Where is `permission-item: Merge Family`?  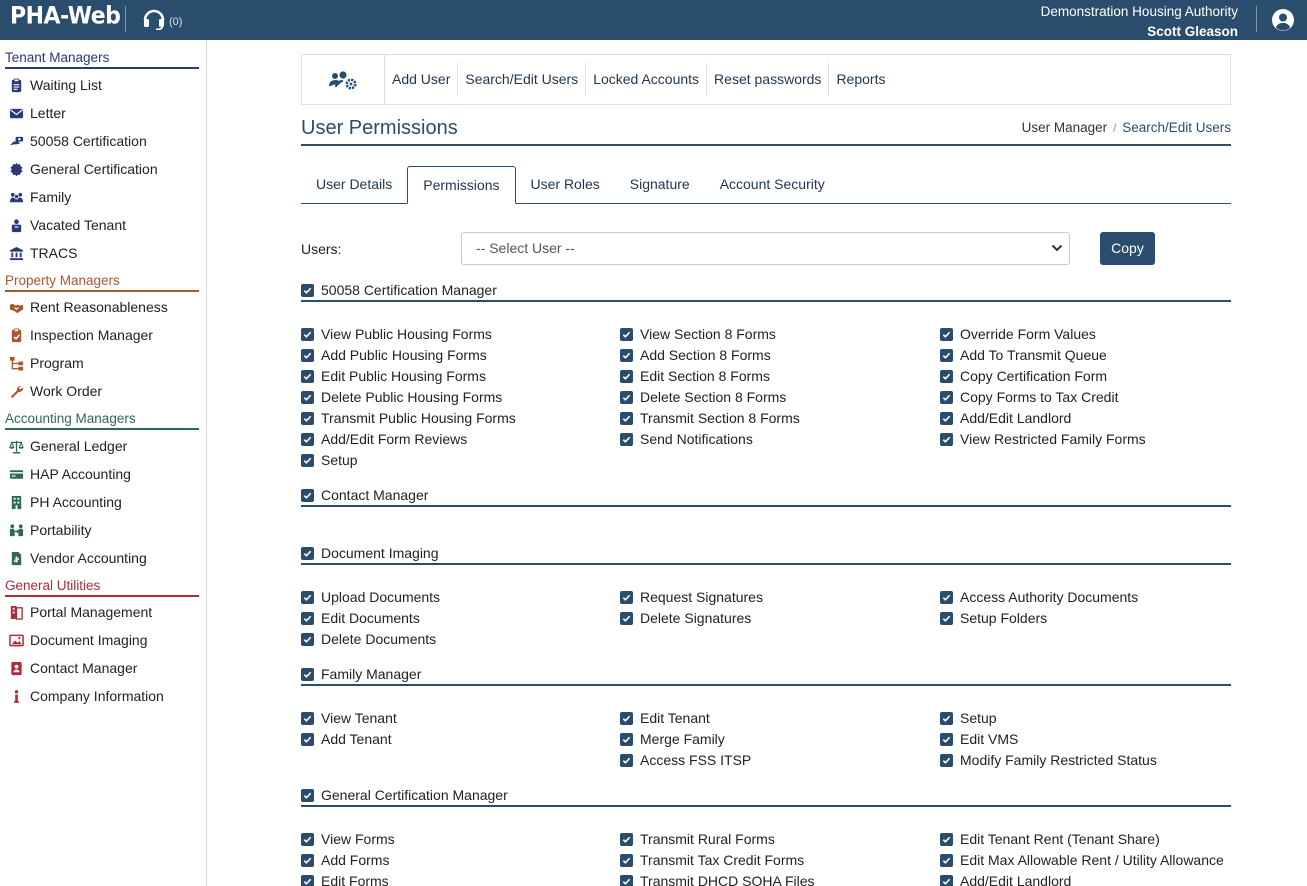
permission-item: Merge Family is located at coordinates (672, 739).